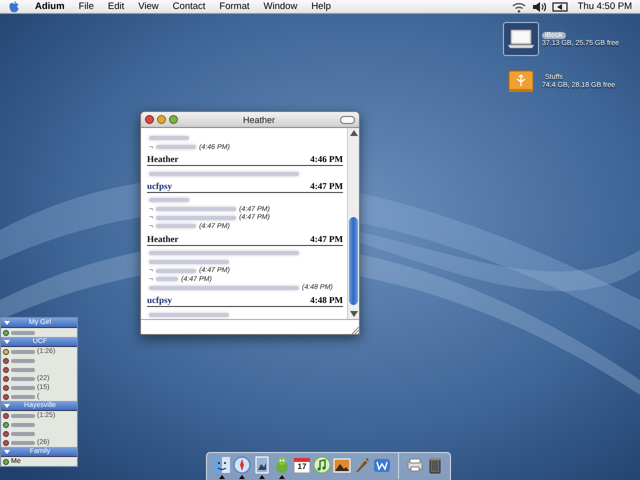  What do you see at coordinates (435, 465) in the screenshot?
I see `trash-can-icon` at bounding box center [435, 465].